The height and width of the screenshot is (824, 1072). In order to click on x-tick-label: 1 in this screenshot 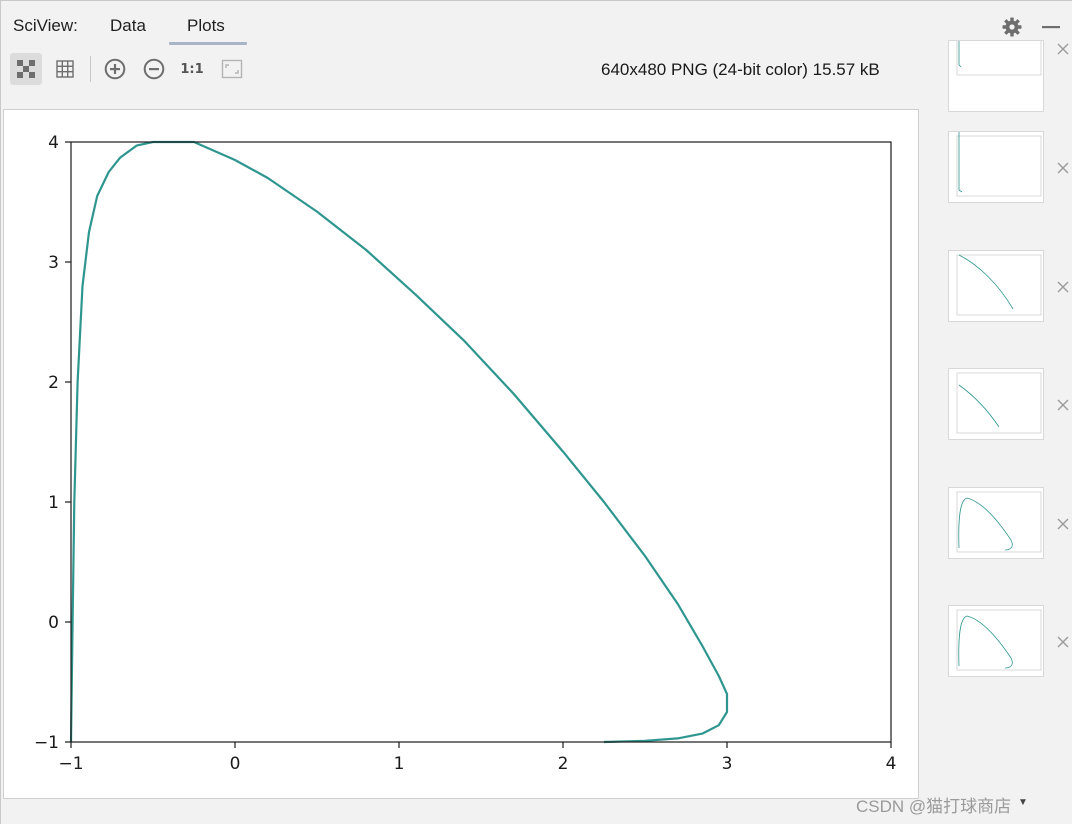, I will do `click(399, 764)`.